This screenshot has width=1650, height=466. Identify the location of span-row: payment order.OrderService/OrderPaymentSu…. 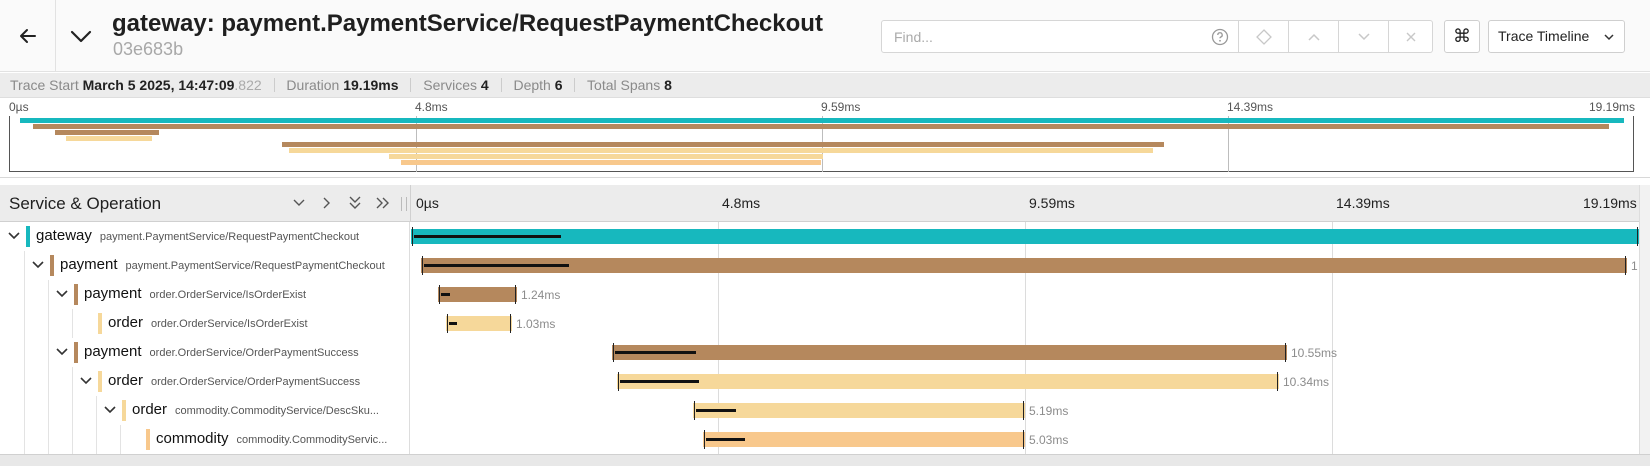
(825, 352).